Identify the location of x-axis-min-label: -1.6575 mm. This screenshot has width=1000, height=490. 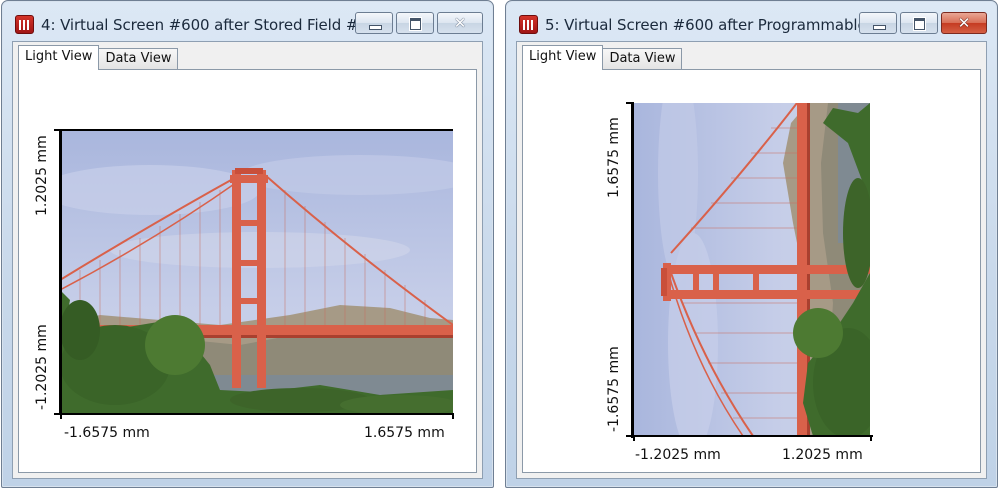
(107, 433).